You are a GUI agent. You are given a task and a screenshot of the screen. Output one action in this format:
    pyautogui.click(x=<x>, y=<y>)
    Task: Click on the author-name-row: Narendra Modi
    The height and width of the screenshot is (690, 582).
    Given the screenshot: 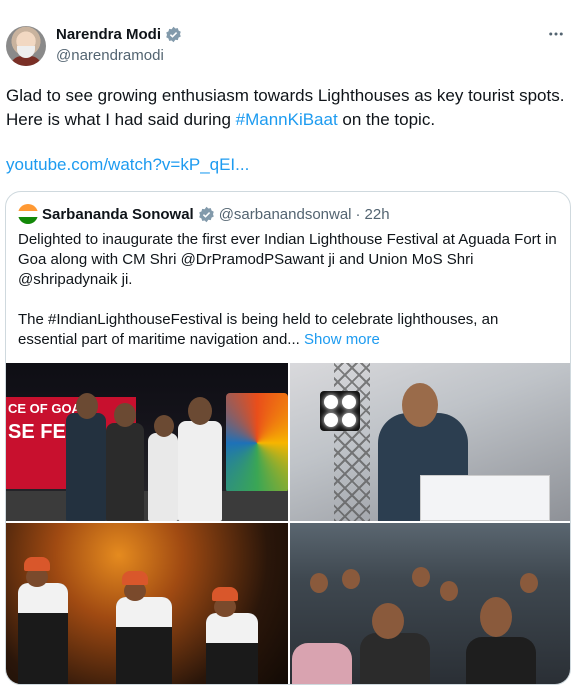 What is the action you would take?
    pyautogui.click(x=119, y=34)
    